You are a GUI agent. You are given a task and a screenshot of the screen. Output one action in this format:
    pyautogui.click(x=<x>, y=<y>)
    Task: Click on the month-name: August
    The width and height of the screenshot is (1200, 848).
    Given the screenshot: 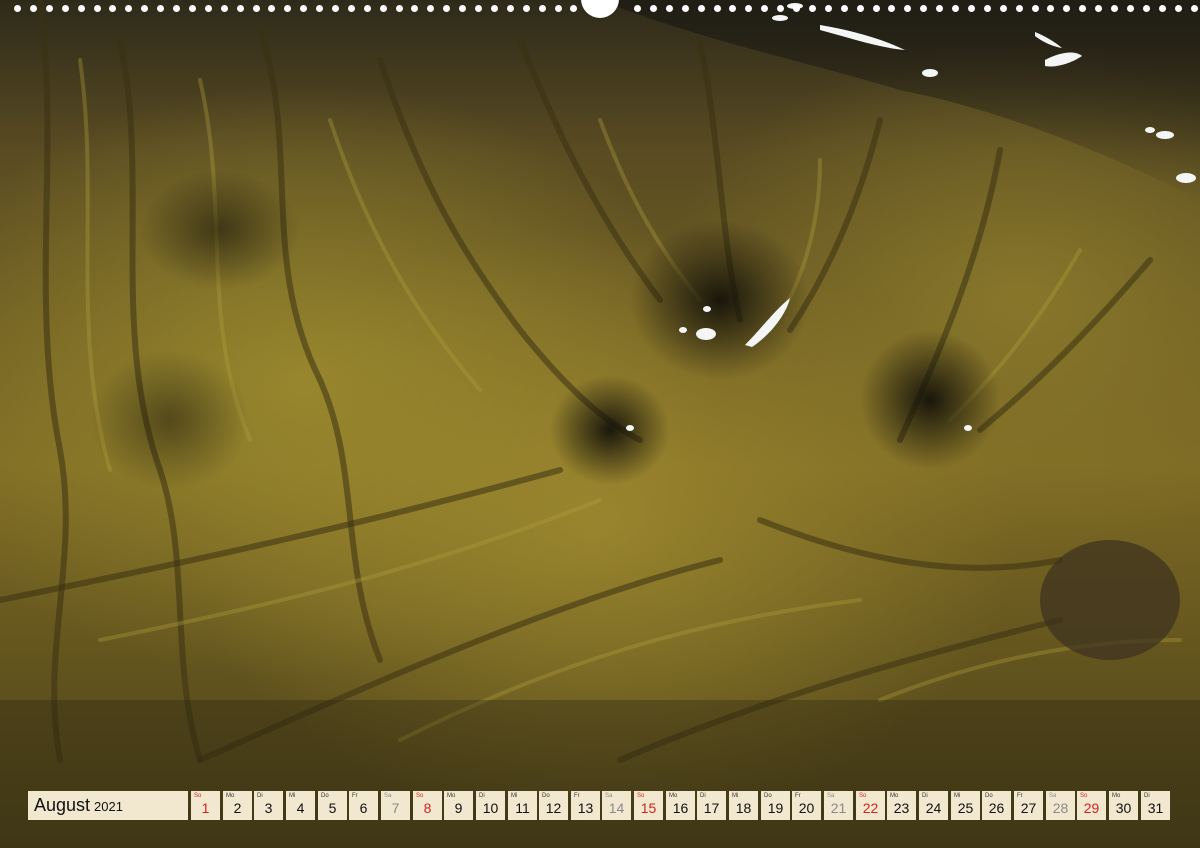 What is the action you would take?
    pyautogui.click(x=62, y=805)
    